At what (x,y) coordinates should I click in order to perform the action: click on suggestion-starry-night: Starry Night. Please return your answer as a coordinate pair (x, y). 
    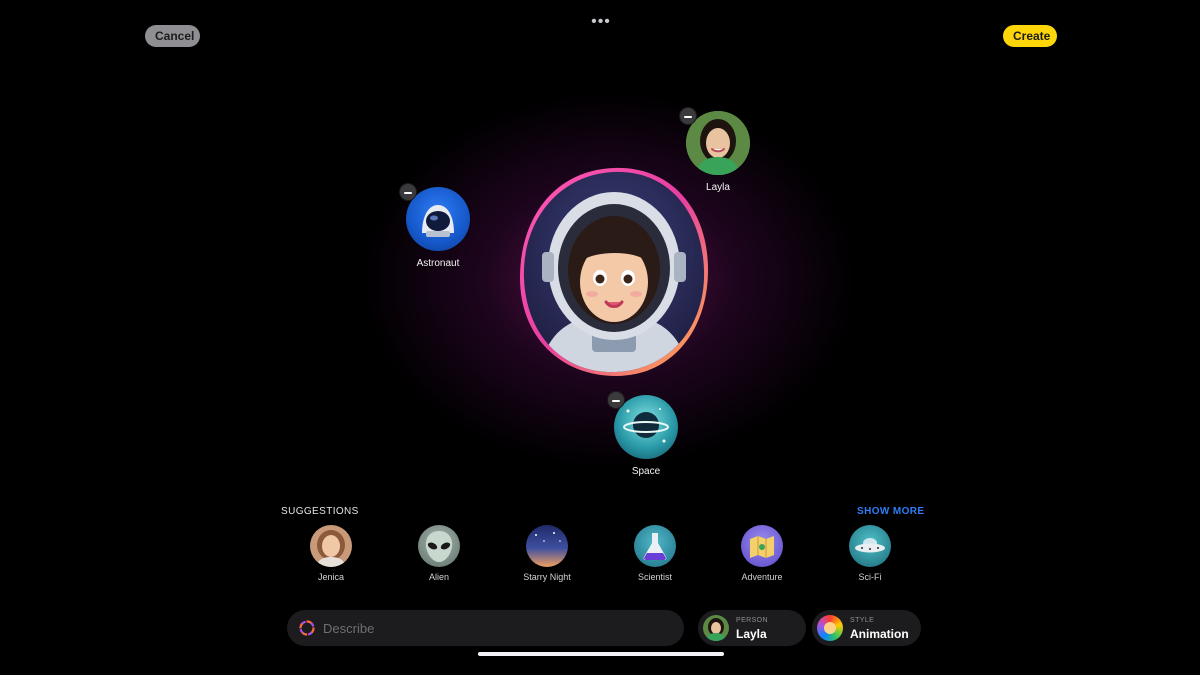
    Looking at the image, I should click on (547, 553).